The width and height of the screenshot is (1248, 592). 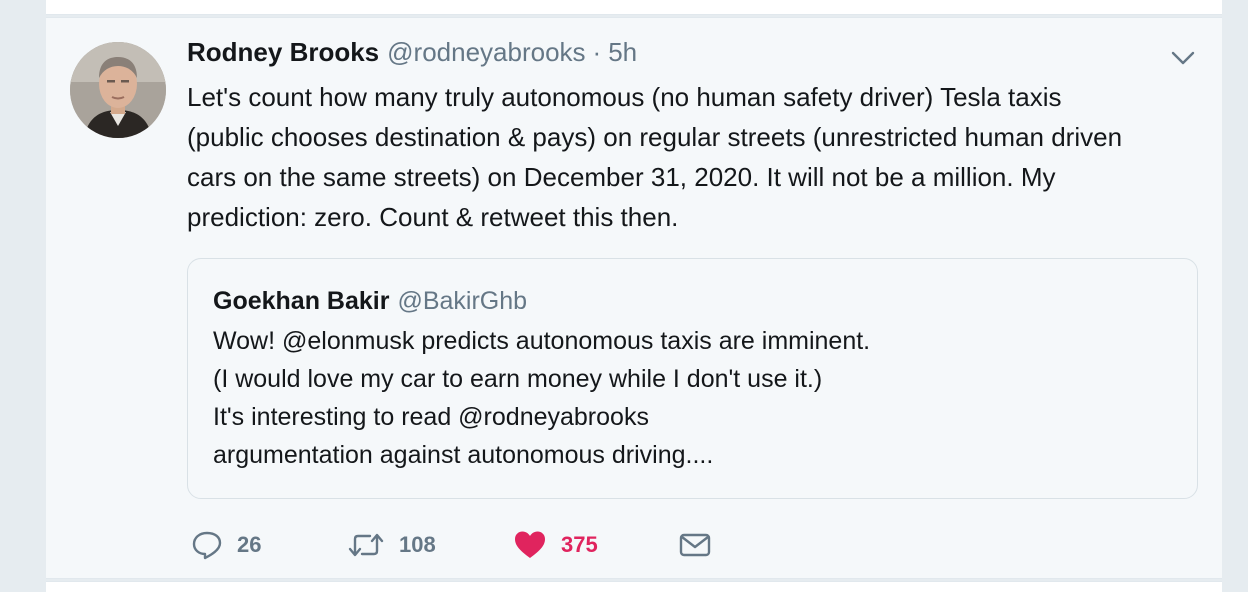 What do you see at coordinates (417, 544) in the screenshot?
I see `retweet-count: 108` at bounding box center [417, 544].